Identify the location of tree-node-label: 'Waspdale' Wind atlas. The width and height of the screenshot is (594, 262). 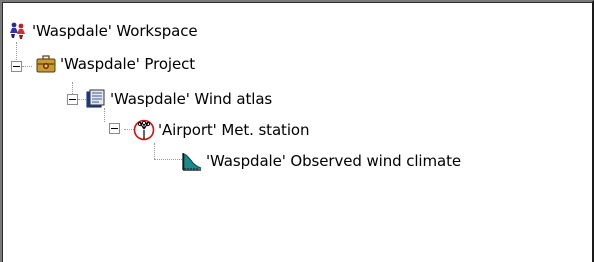
(191, 99).